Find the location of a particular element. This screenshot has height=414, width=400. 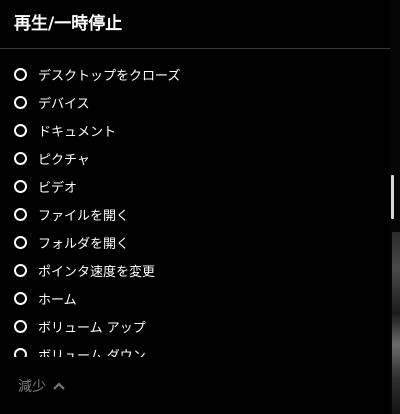

panel-header: 再生/一時停止 is located at coordinates (195, 23).